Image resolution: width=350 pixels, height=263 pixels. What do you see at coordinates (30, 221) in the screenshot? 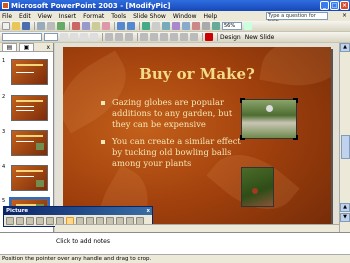
I see `more-contrast-icon` at bounding box center [30, 221].